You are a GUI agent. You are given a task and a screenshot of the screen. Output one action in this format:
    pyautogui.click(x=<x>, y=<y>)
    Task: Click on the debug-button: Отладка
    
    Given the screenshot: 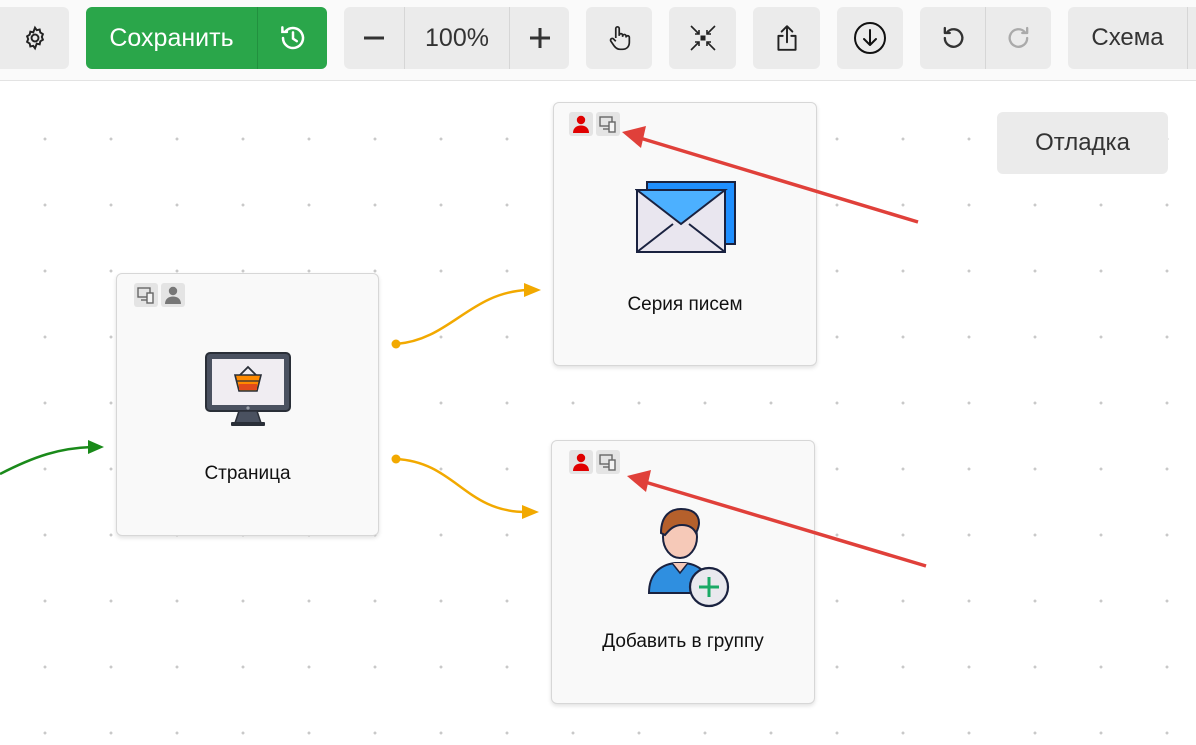 What is the action you would take?
    pyautogui.click(x=1082, y=143)
    